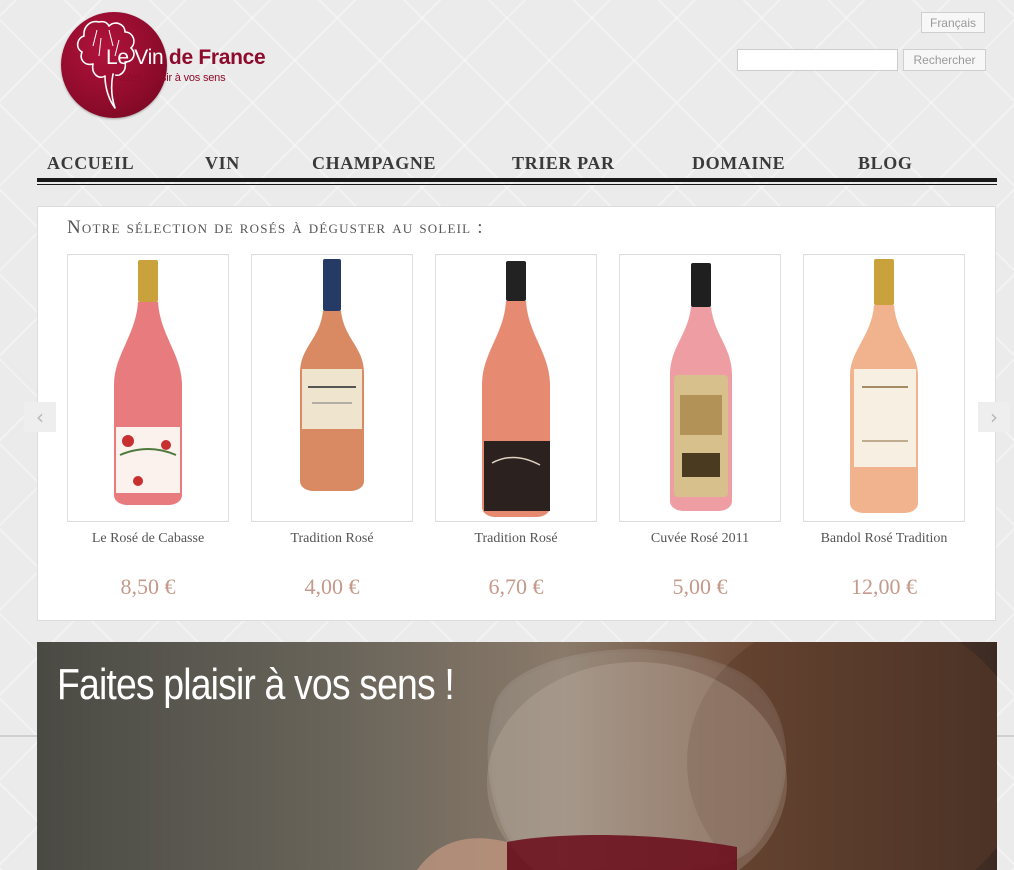  I want to click on carousel-prev-button: ‹, so click(40, 417).